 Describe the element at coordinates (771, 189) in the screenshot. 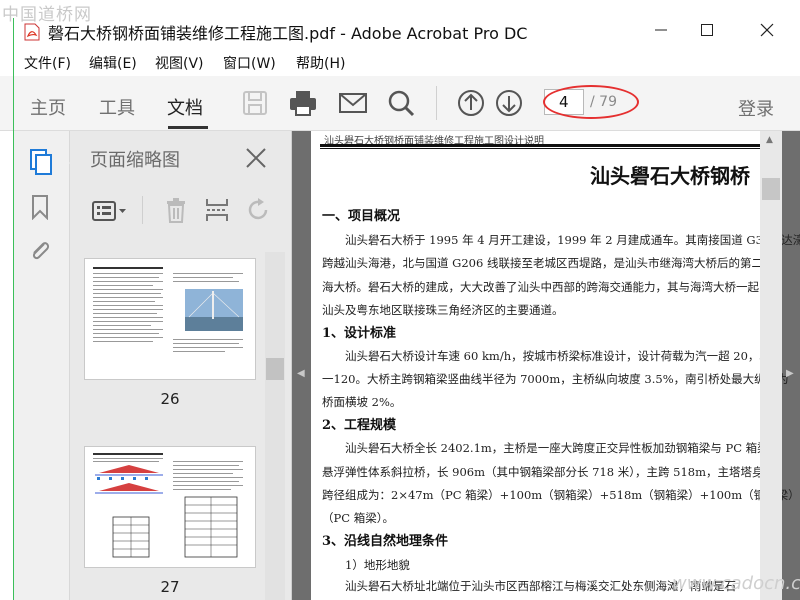

I see `document-scrollbar-thumb` at that location.